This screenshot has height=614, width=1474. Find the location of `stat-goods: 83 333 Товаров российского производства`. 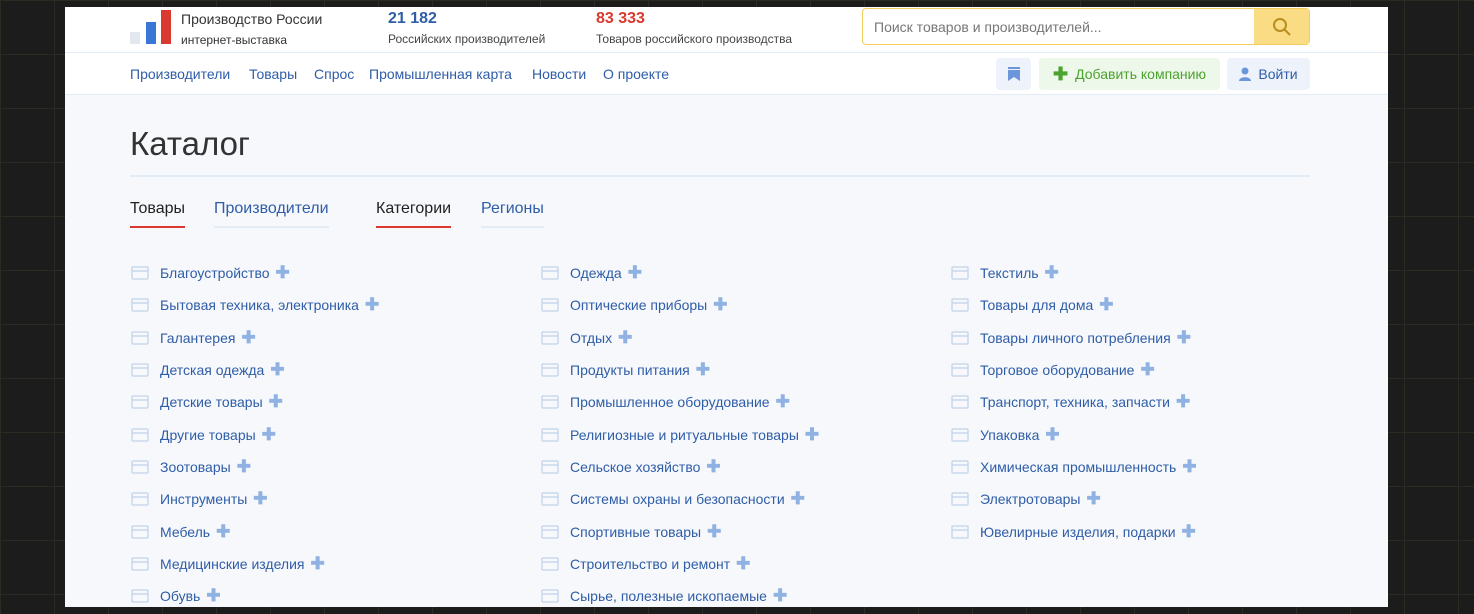

stat-goods: 83 333 Товаров российского производства is located at coordinates (694, 28).